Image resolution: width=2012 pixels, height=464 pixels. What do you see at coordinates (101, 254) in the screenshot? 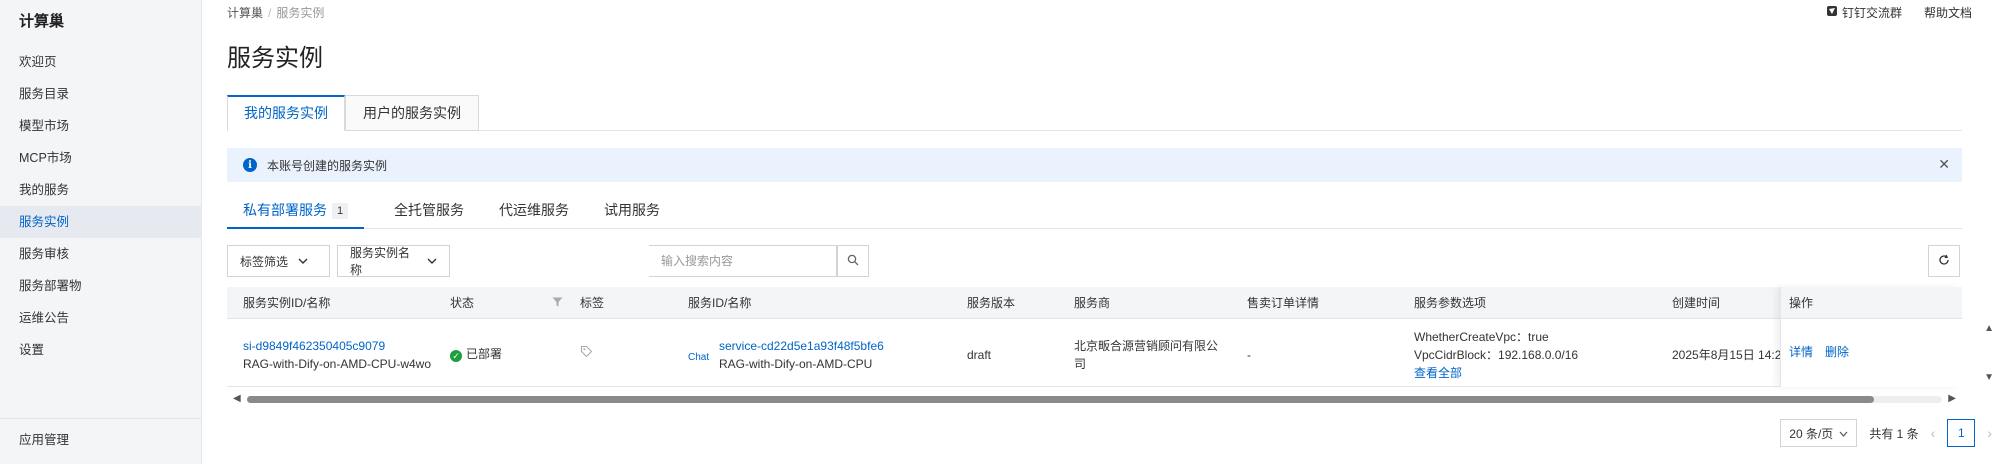
I see `sidebar-item-service-review: 服务审核` at bounding box center [101, 254].